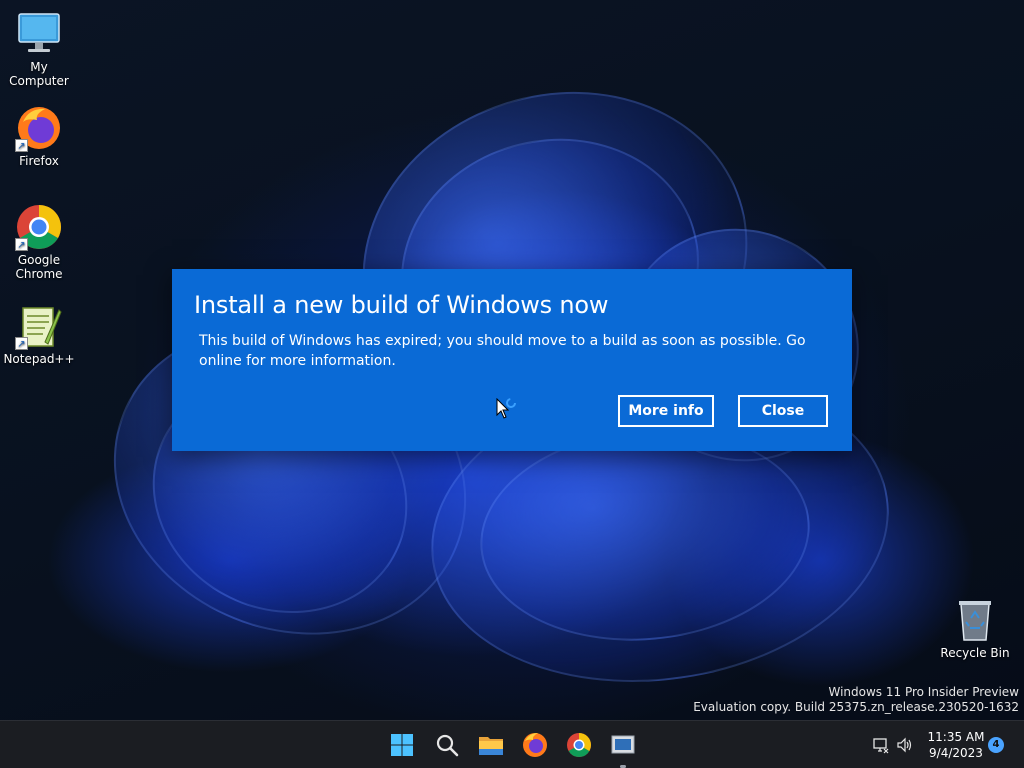 The image size is (1024, 768). What do you see at coordinates (996, 745) in the screenshot?
I see `notification-badge: 4` at bounding box center [996, 745].